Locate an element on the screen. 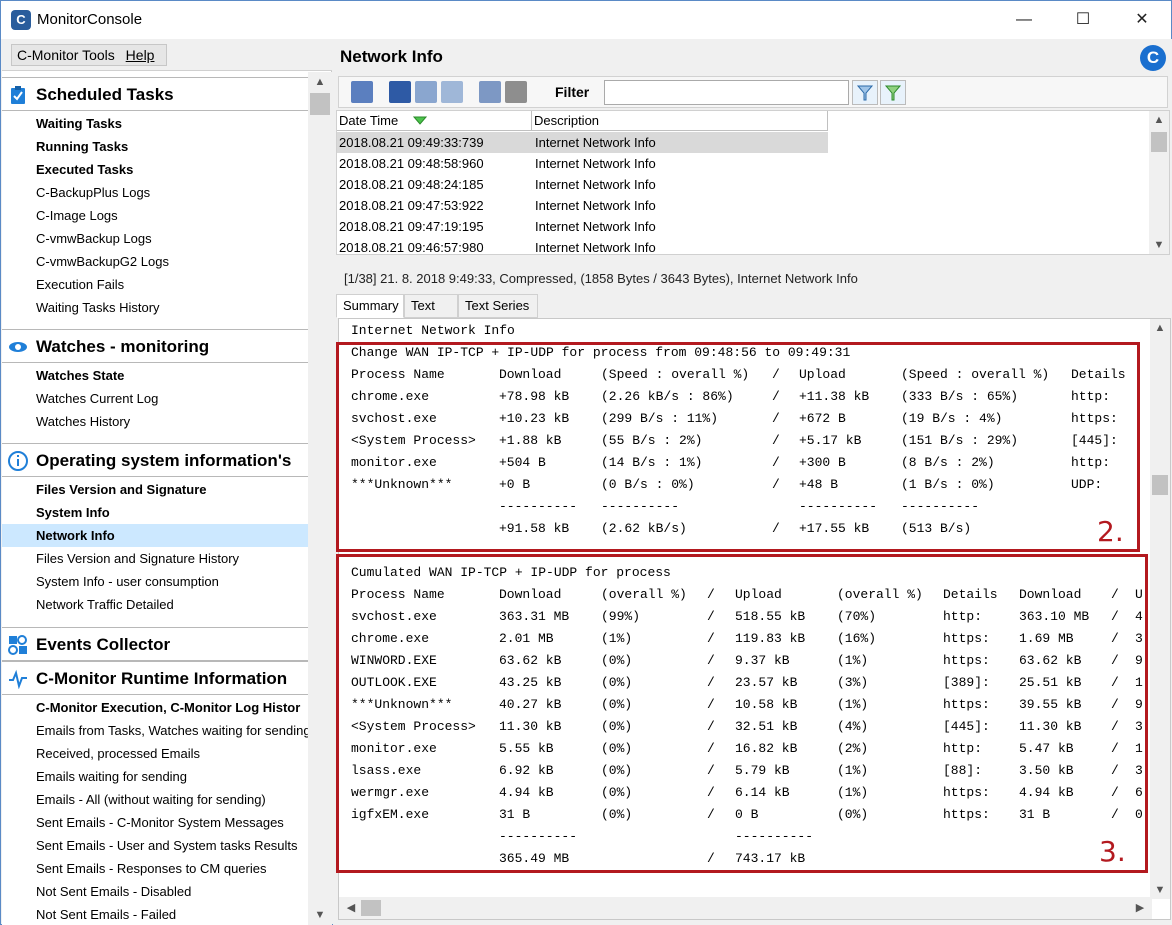 This screenshot has width=1172, height=925. nav-item-execution-fails: Execution Fails is located at coordinates (155, 284).